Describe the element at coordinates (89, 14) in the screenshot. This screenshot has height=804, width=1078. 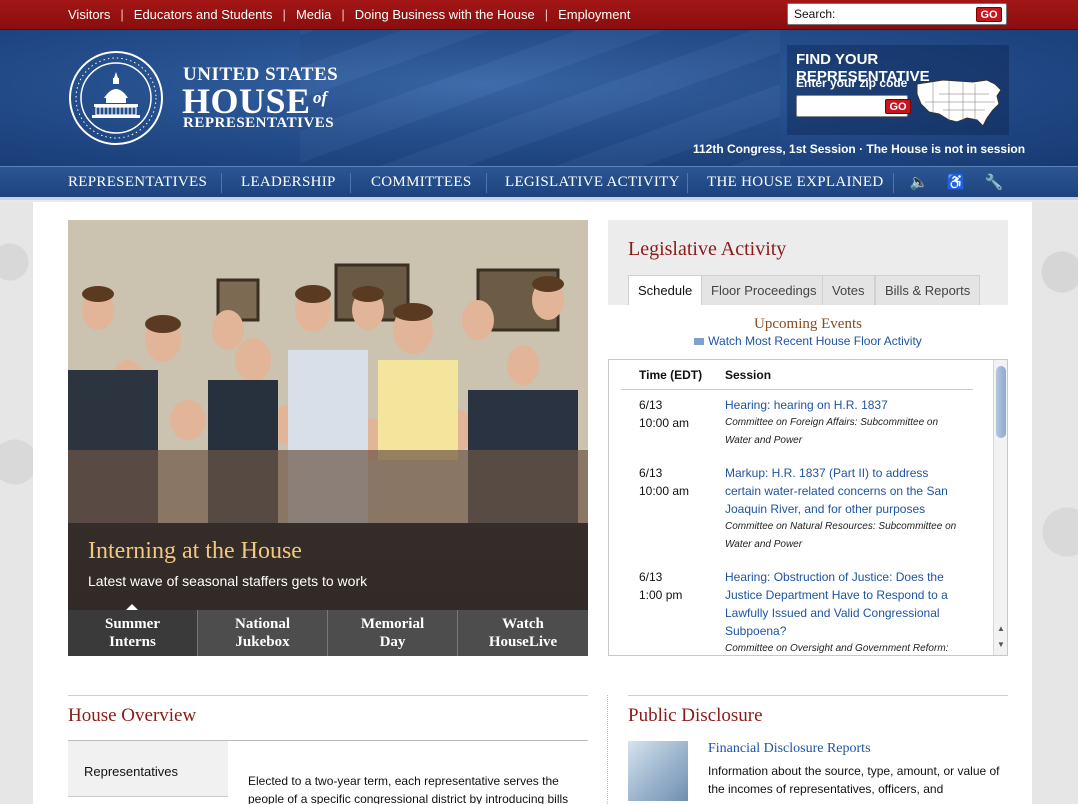
I see `link-visitors: Visitors` at that location.